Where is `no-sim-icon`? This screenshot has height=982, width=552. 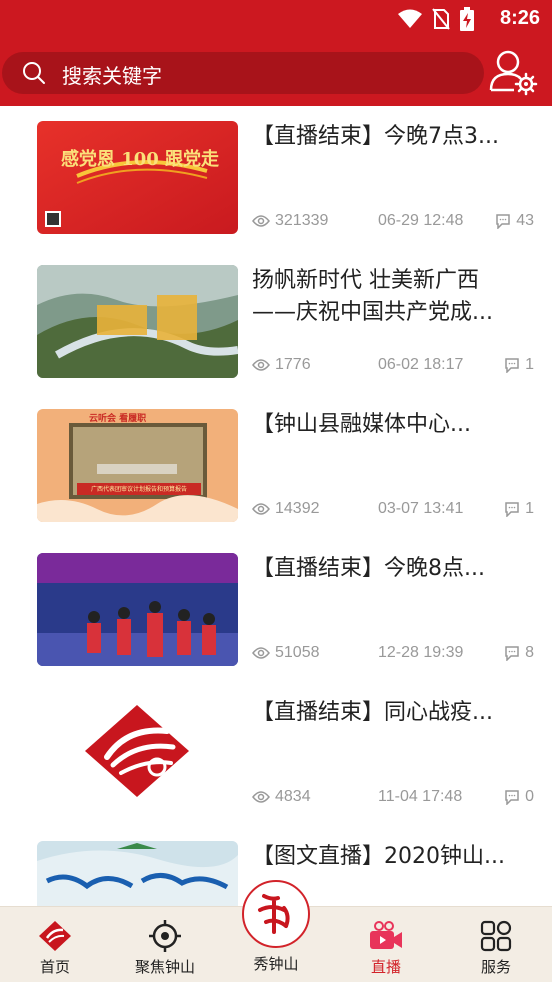
no-sim-icon is located at coordinates (441, 19).